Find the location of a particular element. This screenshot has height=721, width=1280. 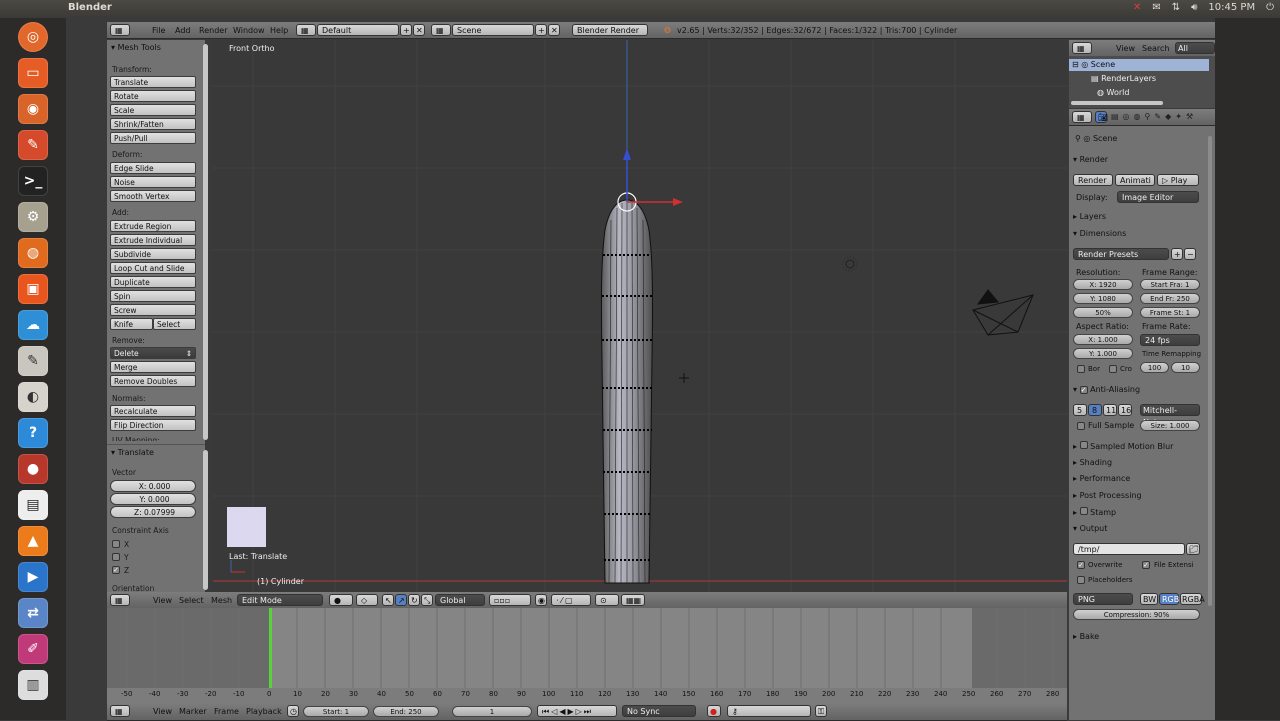

layers-panel-header: ▸ Layers is located at coordinates (1089, 216).